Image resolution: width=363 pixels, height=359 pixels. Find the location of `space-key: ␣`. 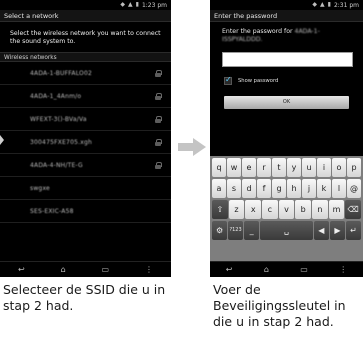

space-key: ␣ is located at coordinates (286, 230).